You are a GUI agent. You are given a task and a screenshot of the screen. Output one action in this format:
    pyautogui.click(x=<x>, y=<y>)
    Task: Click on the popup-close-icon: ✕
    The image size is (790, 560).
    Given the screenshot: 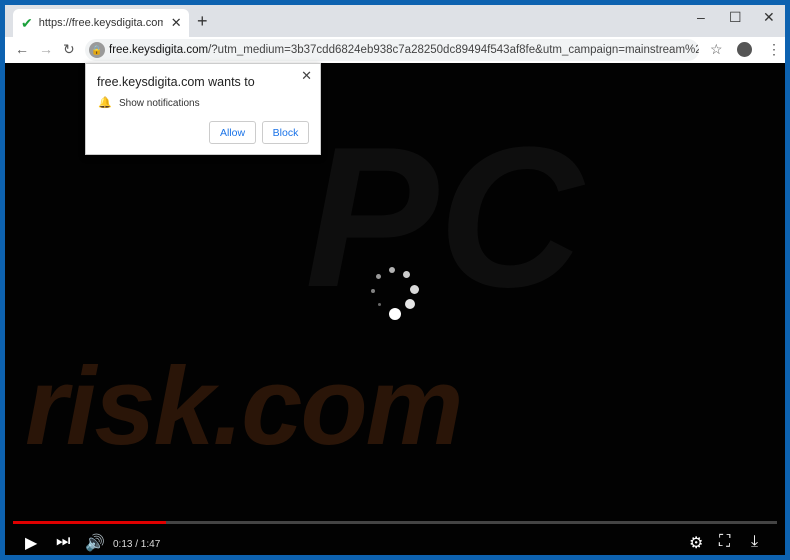 What is the action you would take?
    pyautogui.click(x=306, y=76)
    